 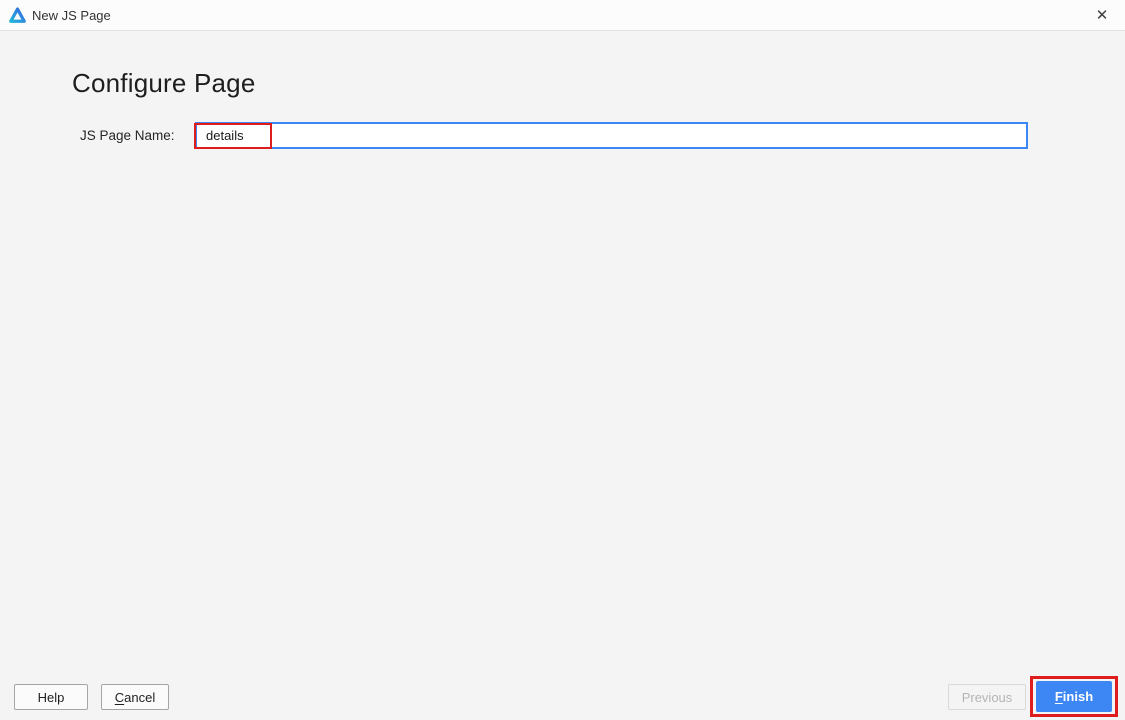 I want to click on previous-button-label: Previous, so click(x=987, y=697).